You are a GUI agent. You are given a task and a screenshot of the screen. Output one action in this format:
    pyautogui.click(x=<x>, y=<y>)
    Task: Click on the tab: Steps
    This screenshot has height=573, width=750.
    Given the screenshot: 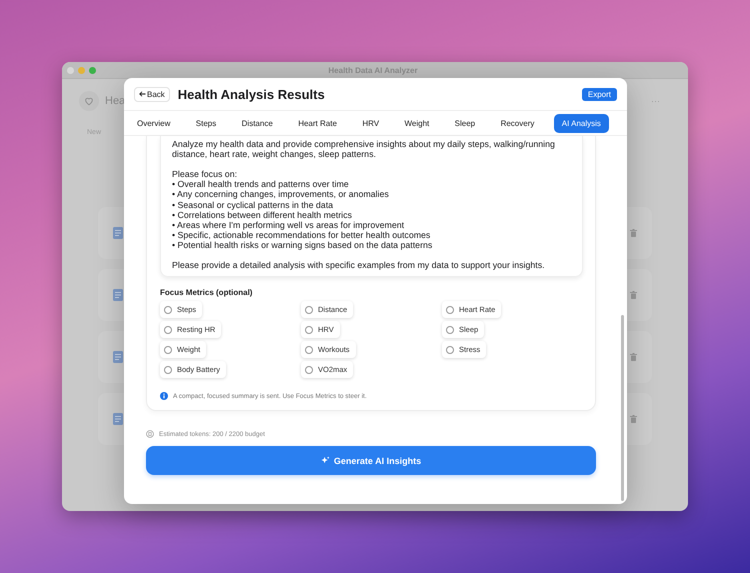 What is the action you would take?
    pyautogui.click(x=206, y=123)
    